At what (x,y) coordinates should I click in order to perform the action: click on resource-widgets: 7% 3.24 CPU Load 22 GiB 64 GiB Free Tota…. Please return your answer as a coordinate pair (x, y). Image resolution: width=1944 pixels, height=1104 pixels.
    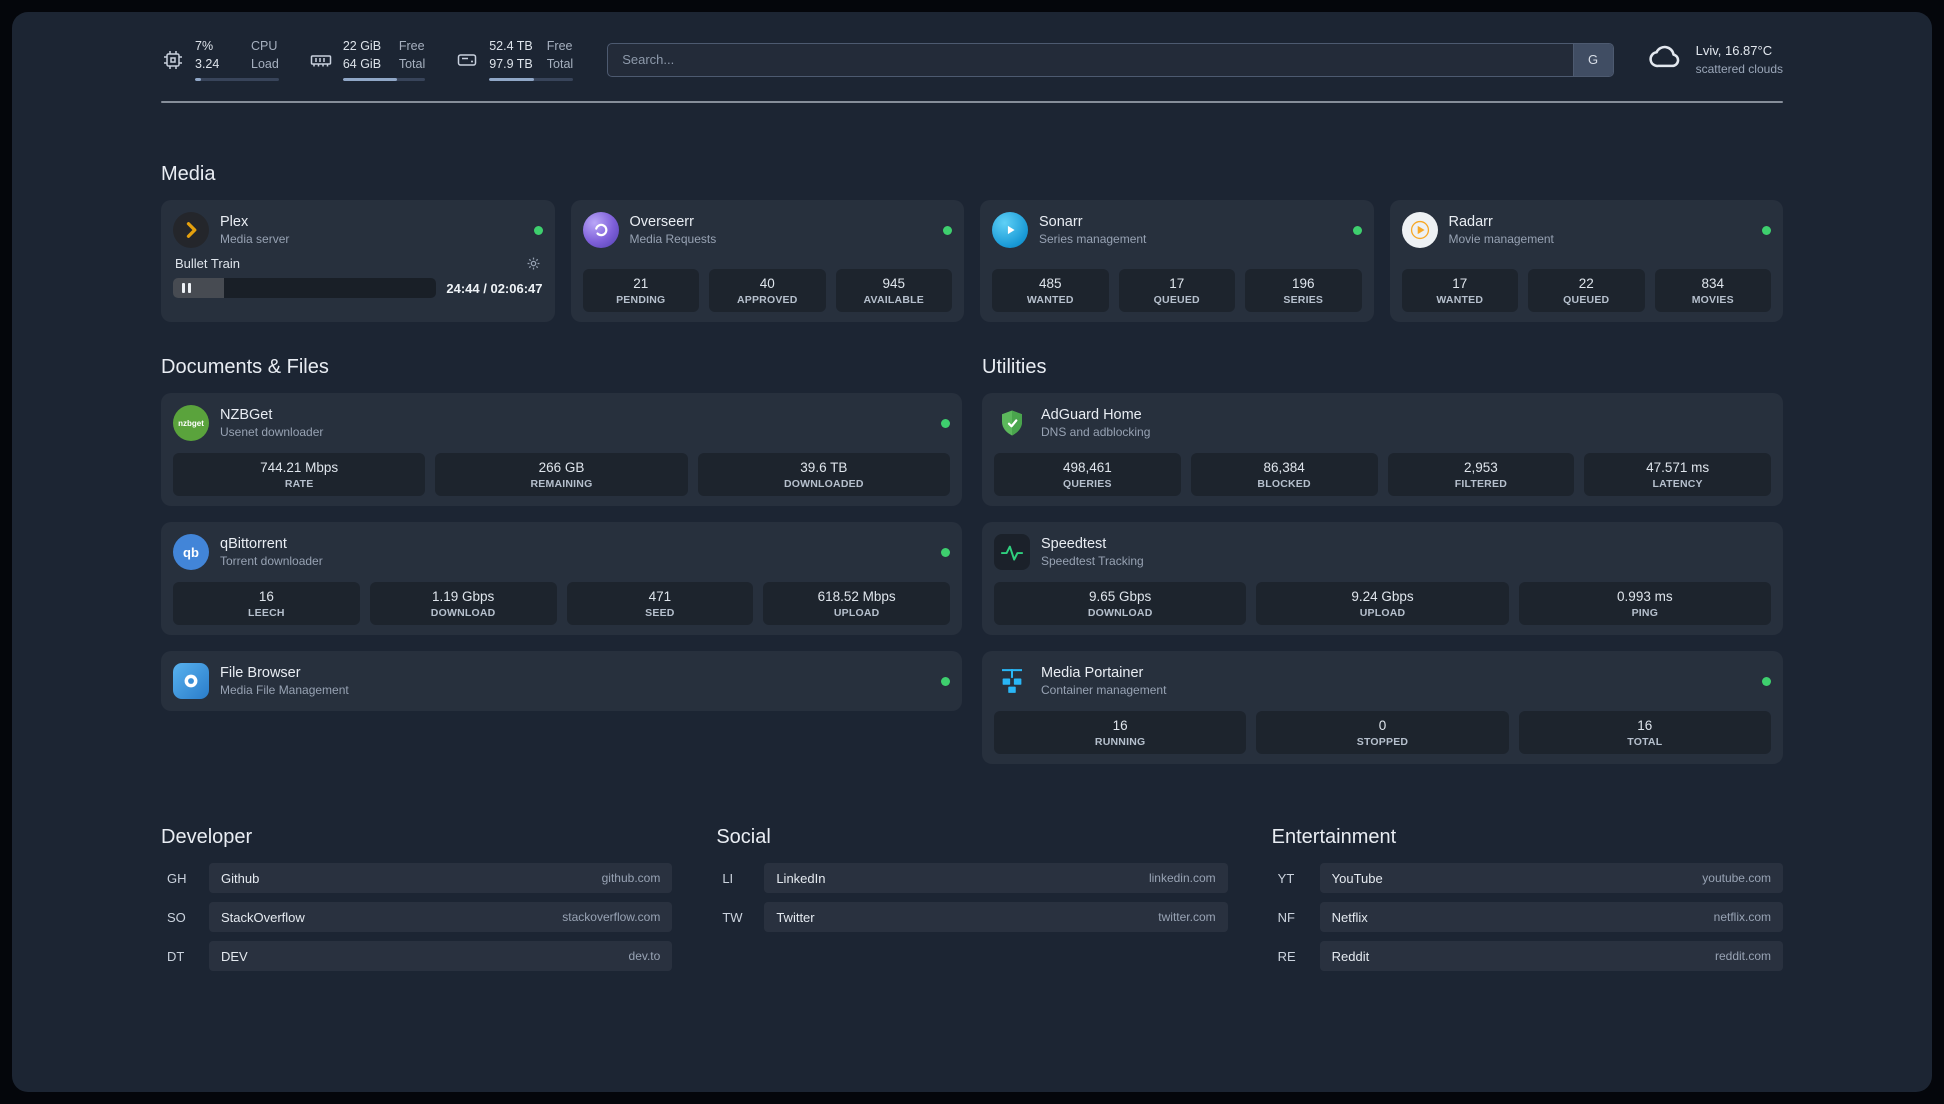
    Looking at the image, I should click on (367, 59).